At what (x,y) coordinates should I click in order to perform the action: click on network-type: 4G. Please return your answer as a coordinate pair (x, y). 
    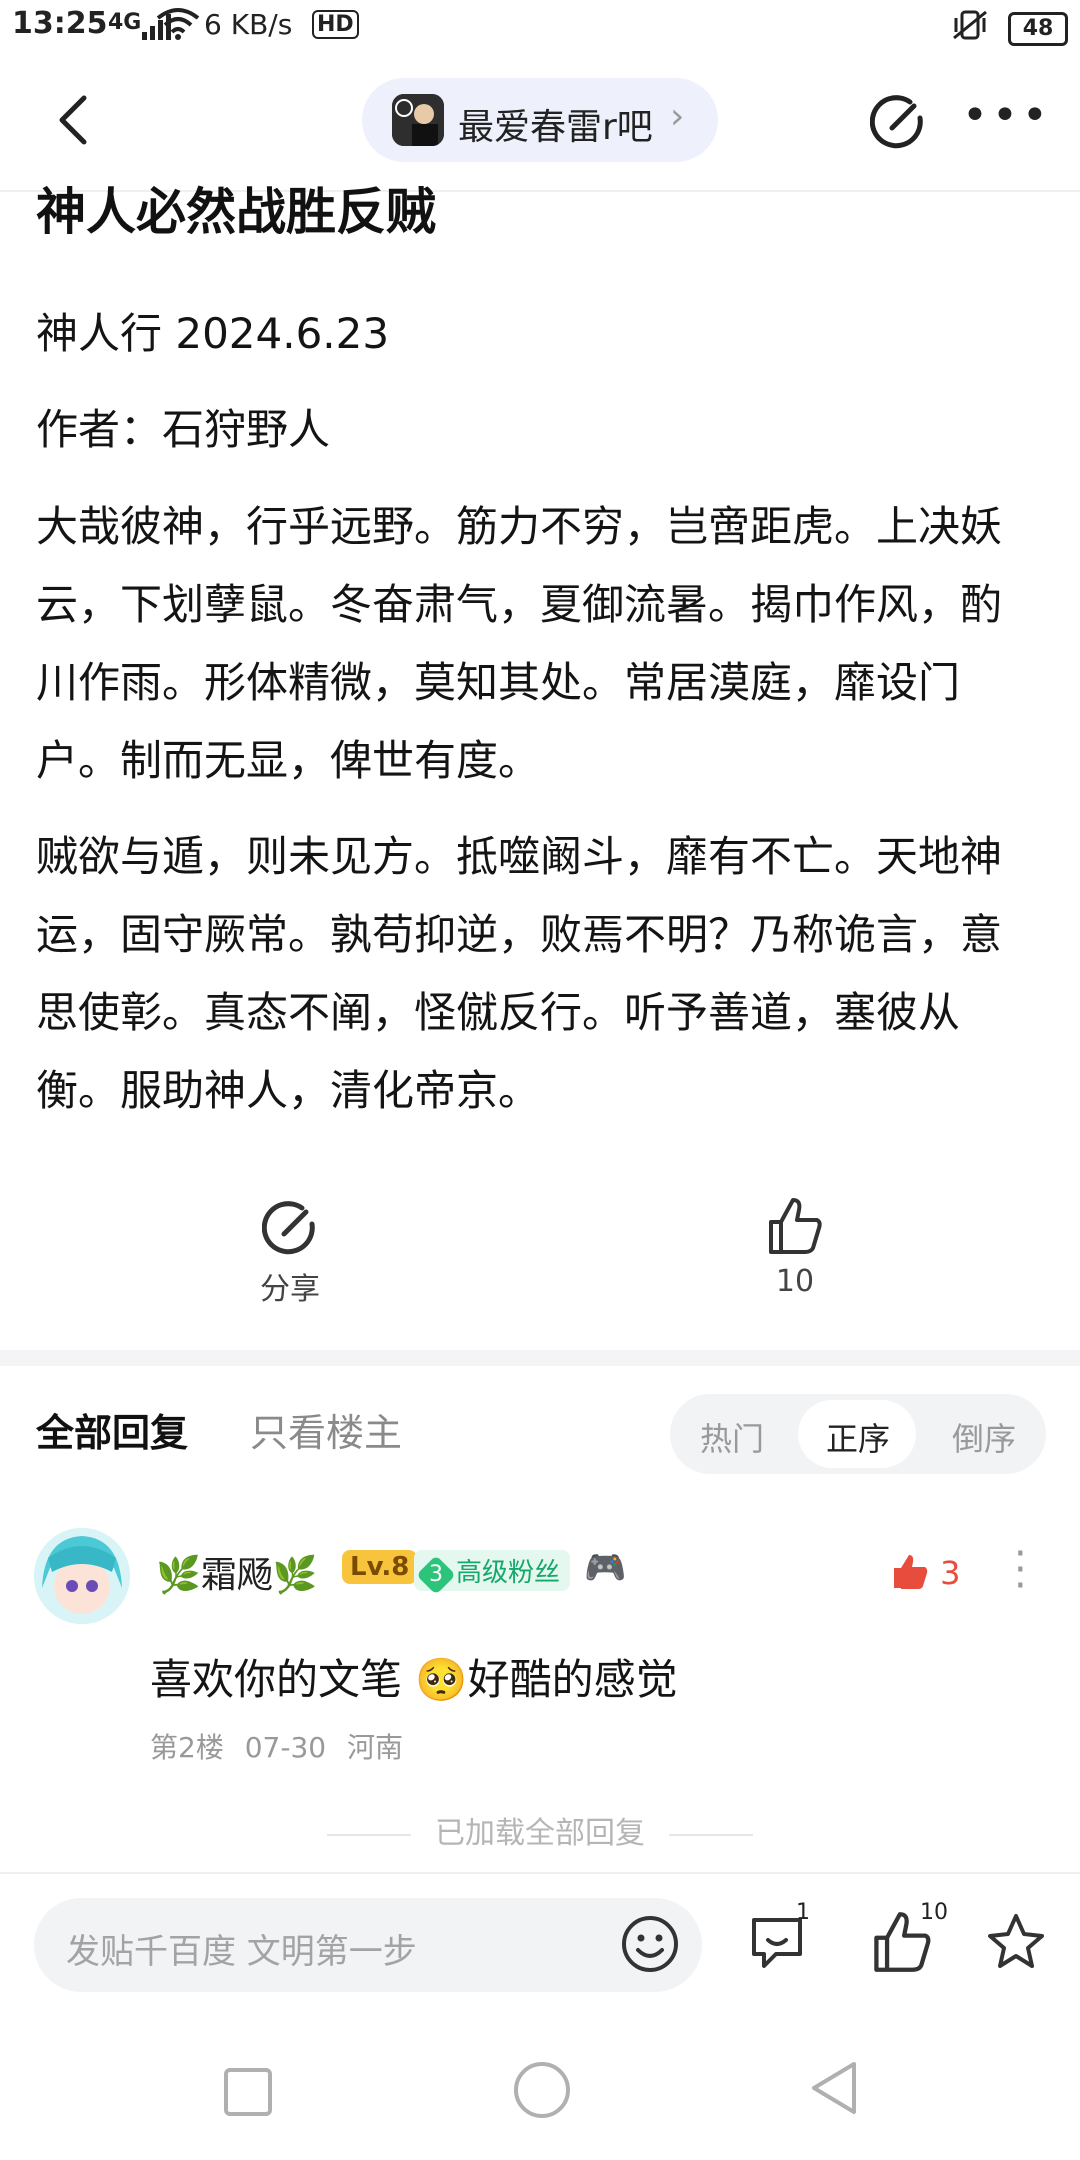
    Looking at the image, I should click on (125, 22).